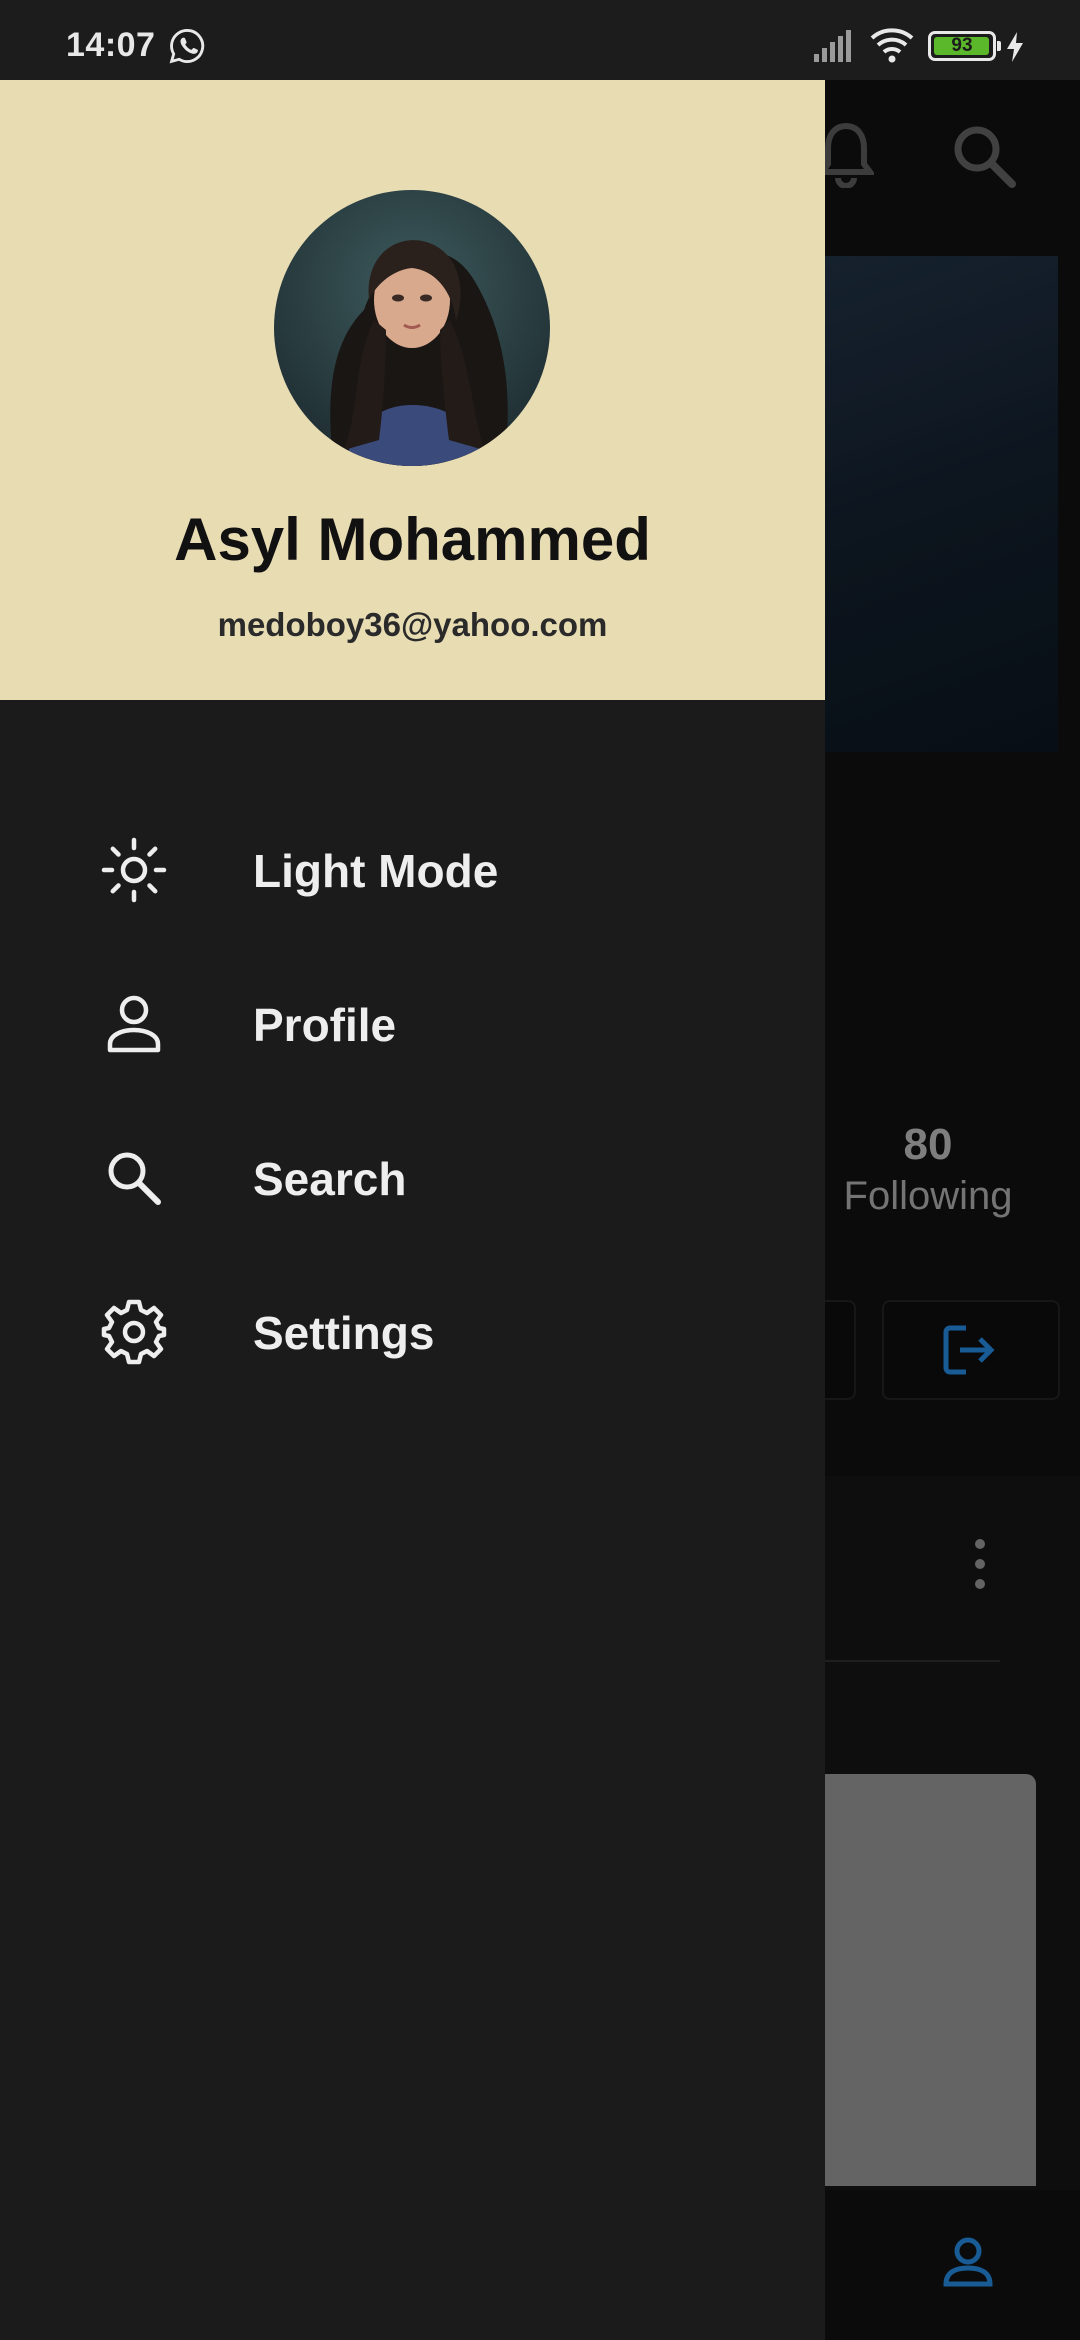 Image resolution: width=1080 pixels, height=2340 pixels. Describe the element at coordinates (134, 870) in the screenshot. I see `sun-icon` at that location.